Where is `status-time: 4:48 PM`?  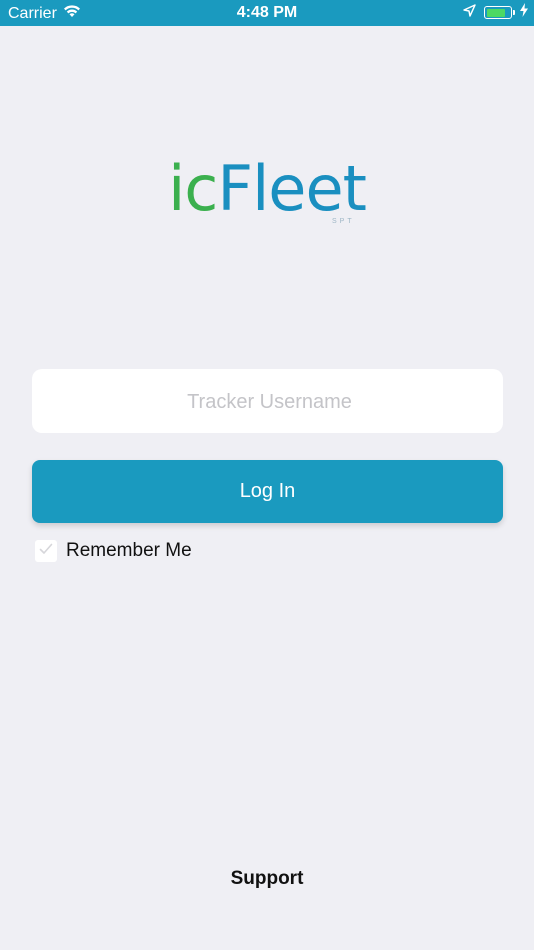
status-time: 4:48 PM is located at coordinates (267, 12).